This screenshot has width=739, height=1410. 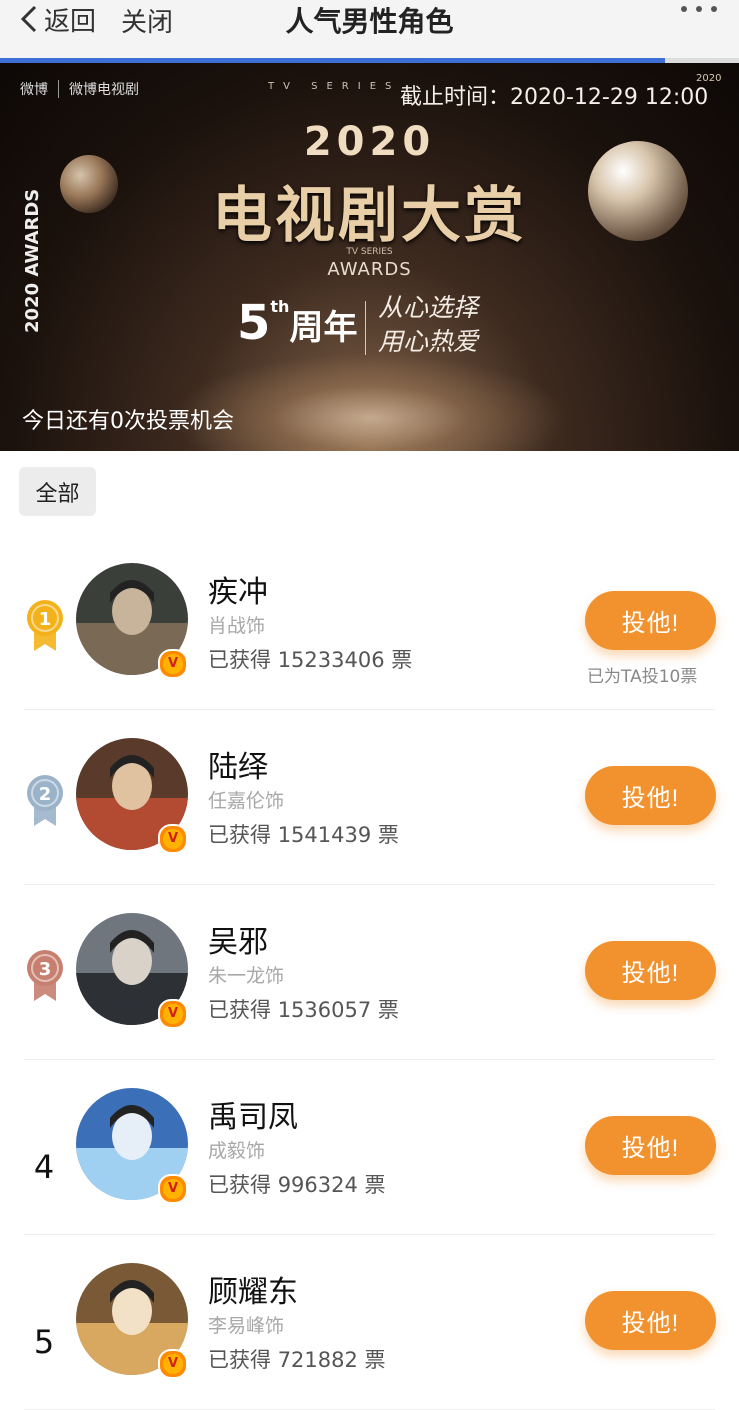 I want to click on vote-count: 已获得 1541439 票, so click(x=303, y=835).